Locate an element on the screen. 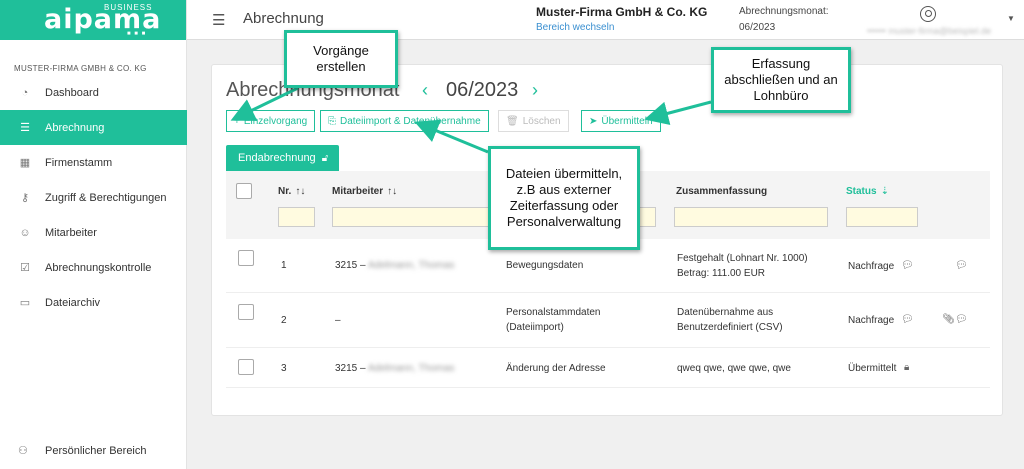 The width and height of the screenshot is (1024, 469). lock-icon: 🔒︎ is located at coordinates (907, 367).